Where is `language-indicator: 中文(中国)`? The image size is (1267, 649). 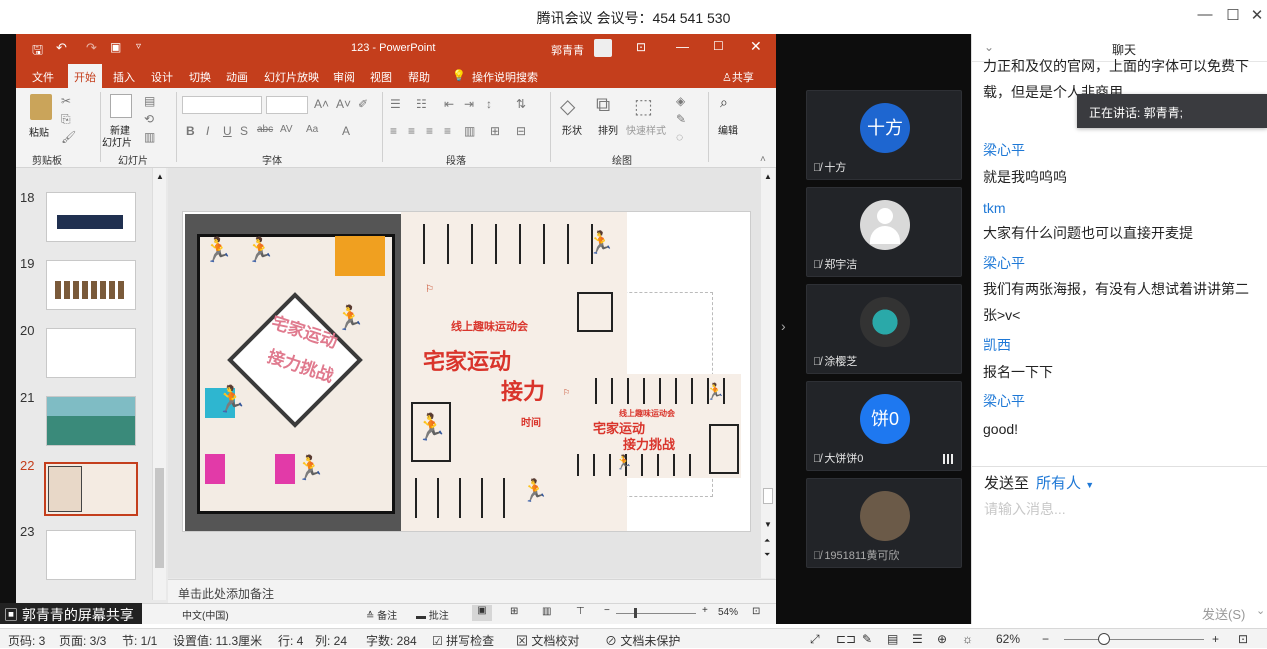
language-indicator: 中文(中国) is located at coordinates (205, 614).